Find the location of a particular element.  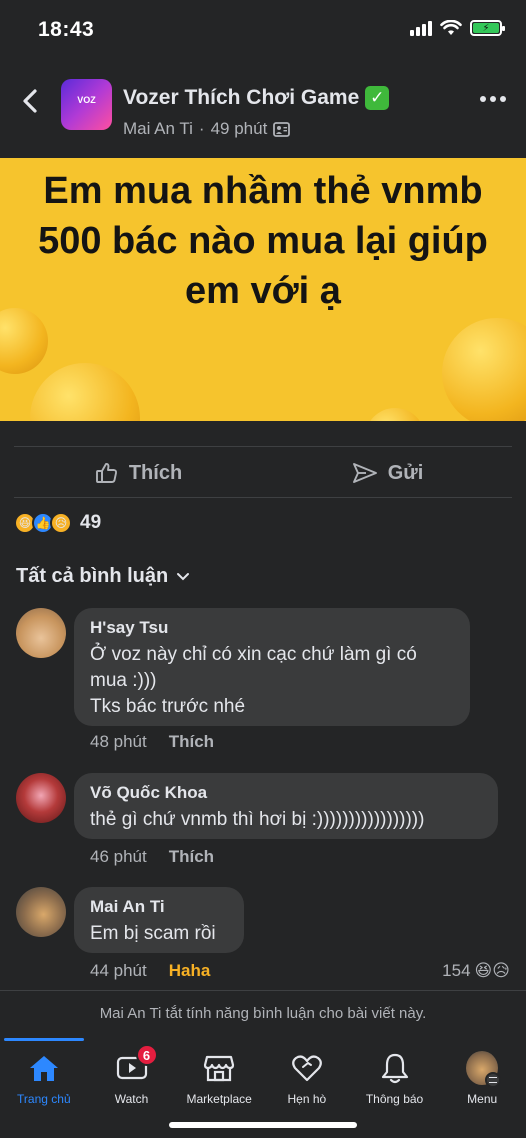

haha-reaction-icon: 😆 is located at coordinates (483, 970).